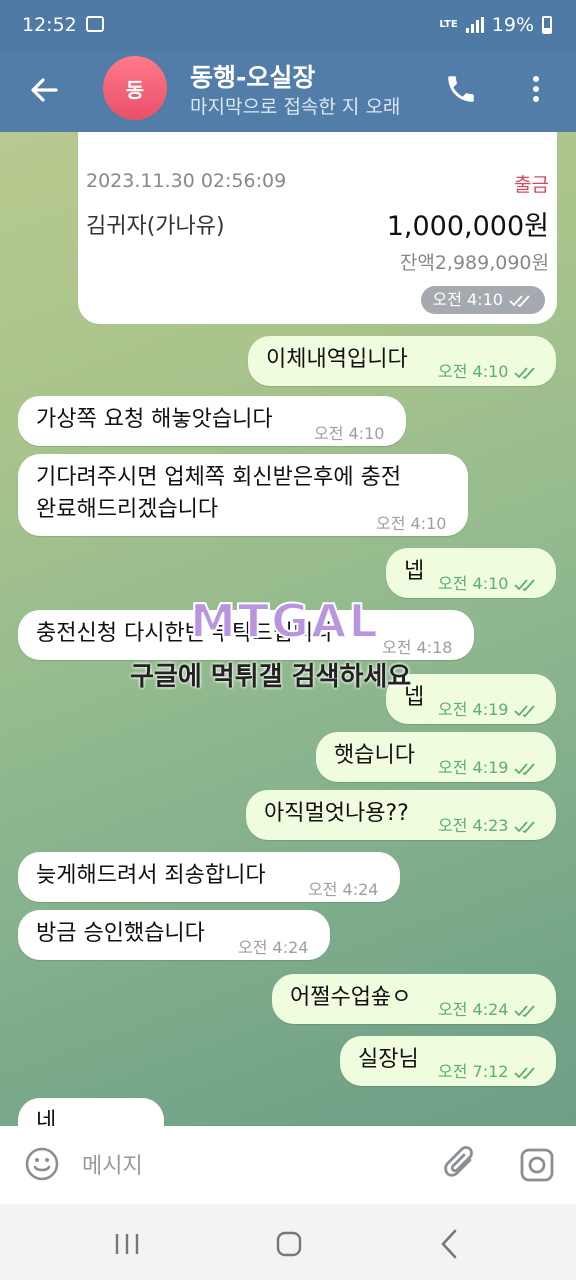  I want to click on message-text: 햇습니다, so click(374, 755).